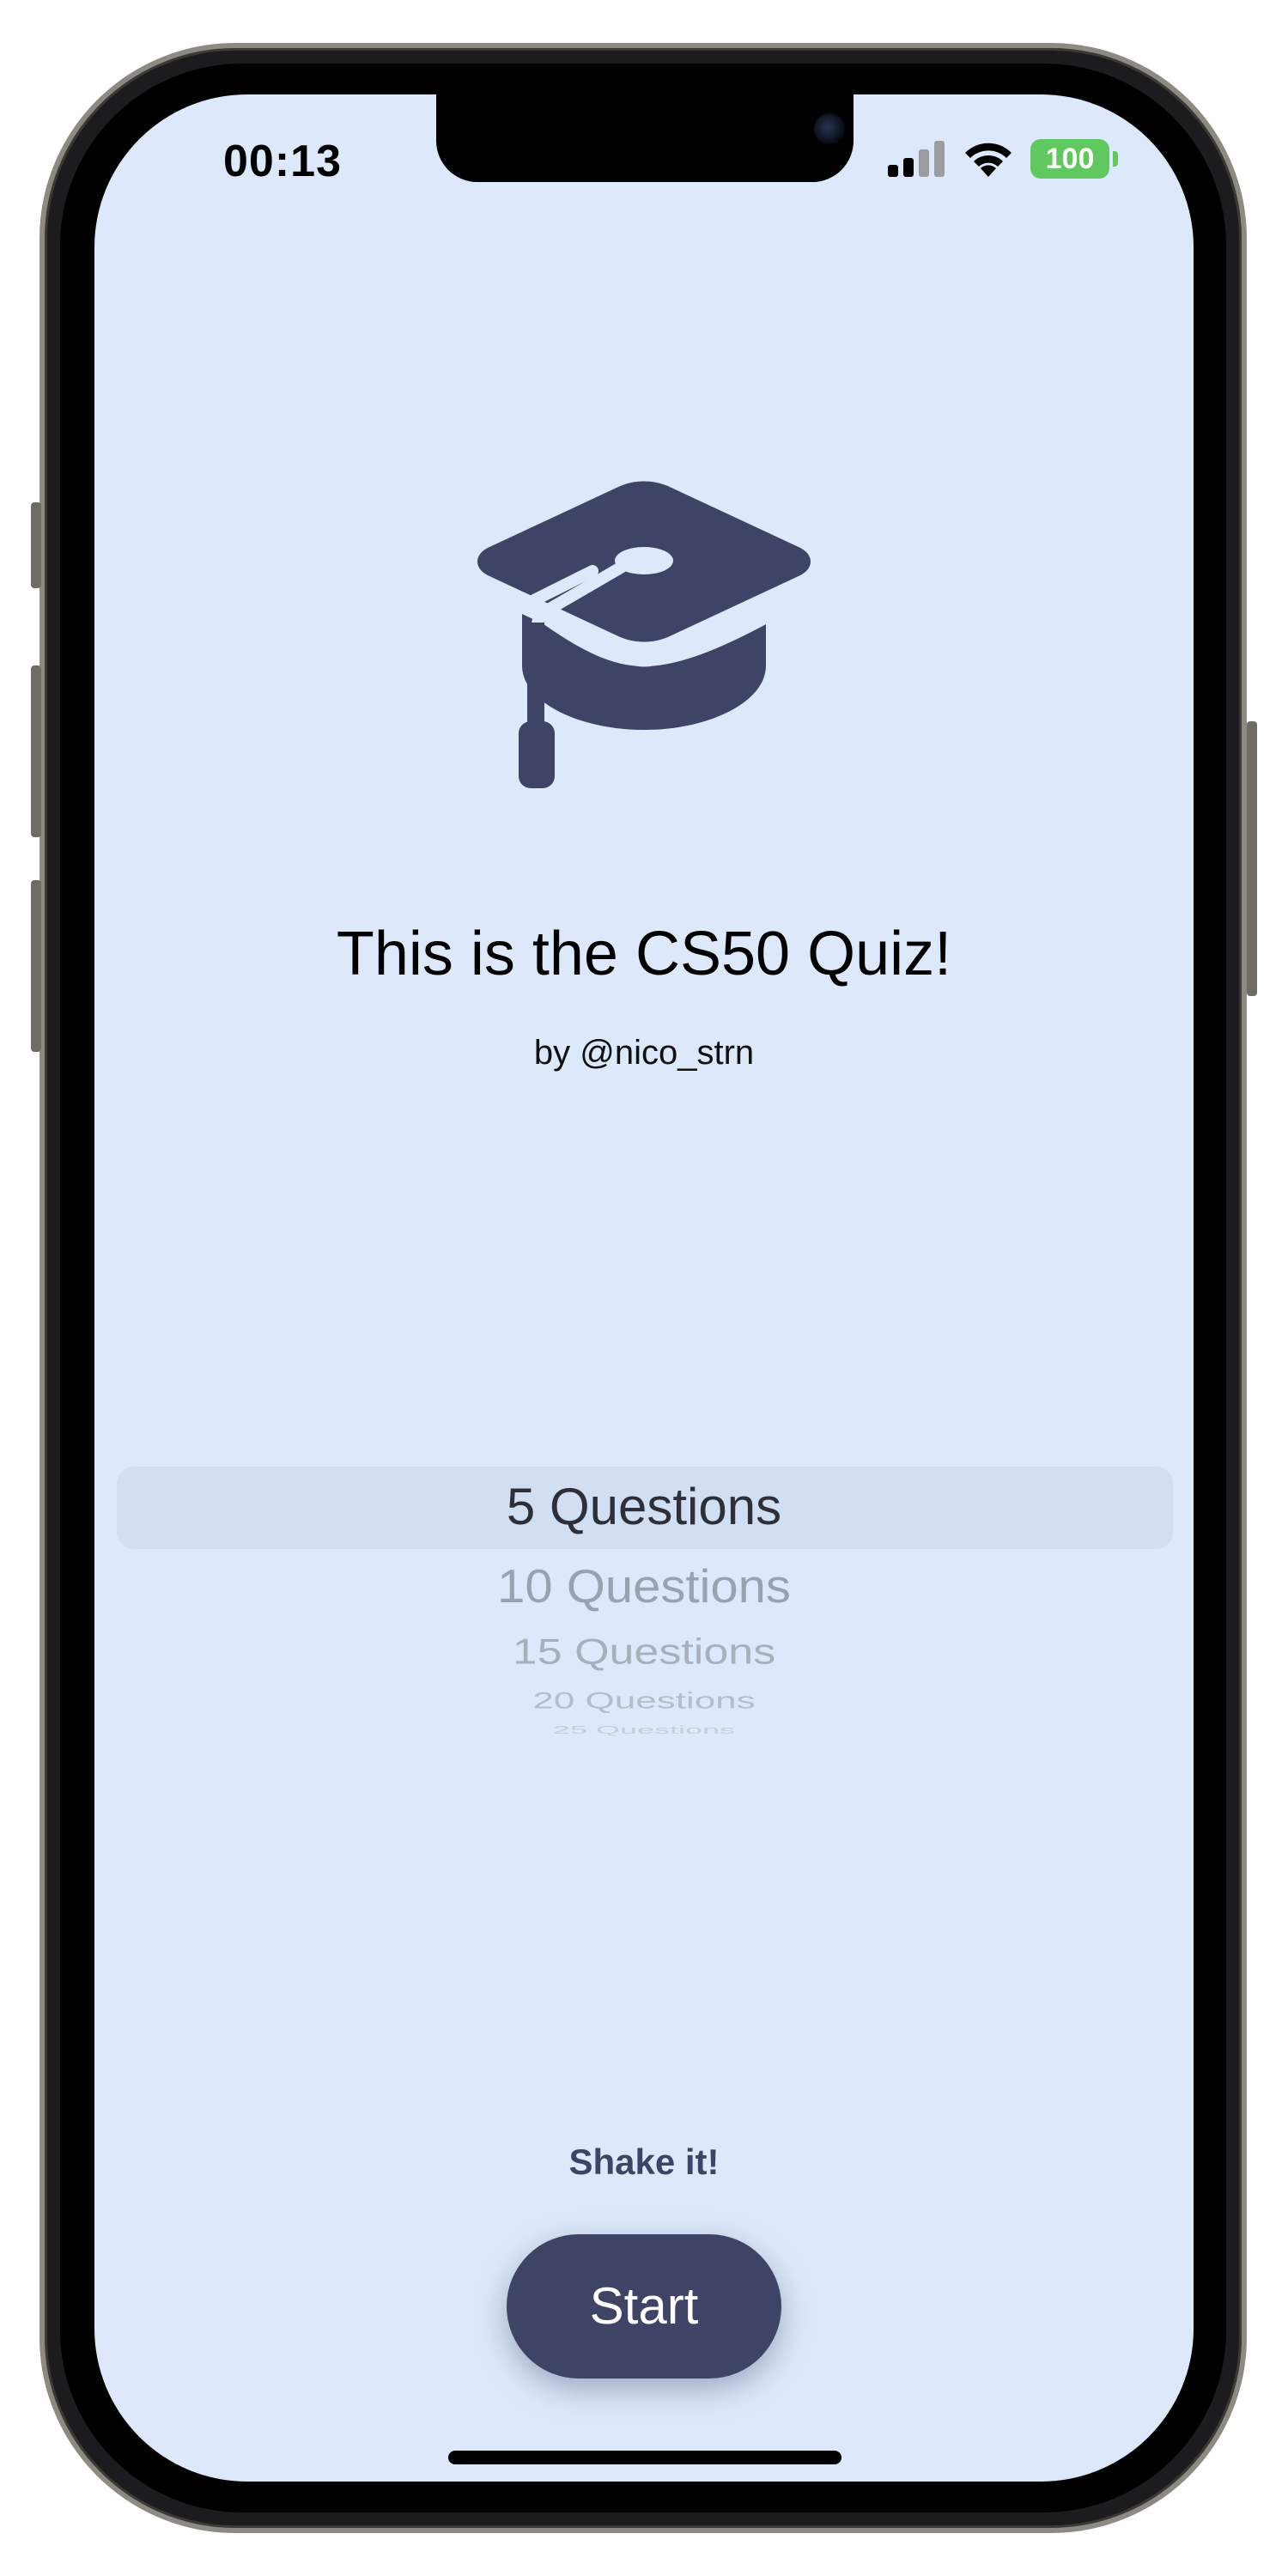  Describe the element at coordinates (36, 966) in the screenshot. I see `volume-down-button` at that location.